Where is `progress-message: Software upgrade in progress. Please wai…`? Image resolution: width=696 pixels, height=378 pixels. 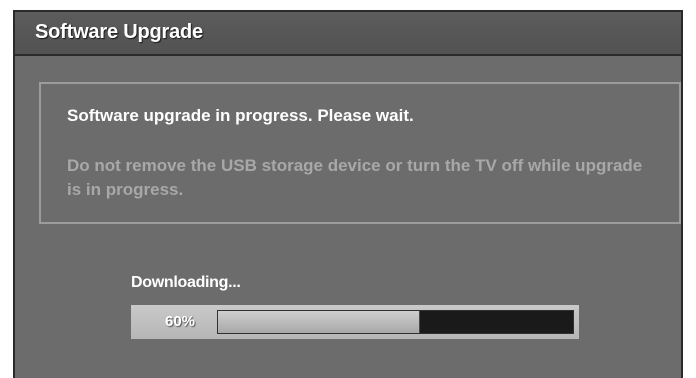
progress-message: Software upgrade in progress. Please wai… is located at coordinates (240, 115).